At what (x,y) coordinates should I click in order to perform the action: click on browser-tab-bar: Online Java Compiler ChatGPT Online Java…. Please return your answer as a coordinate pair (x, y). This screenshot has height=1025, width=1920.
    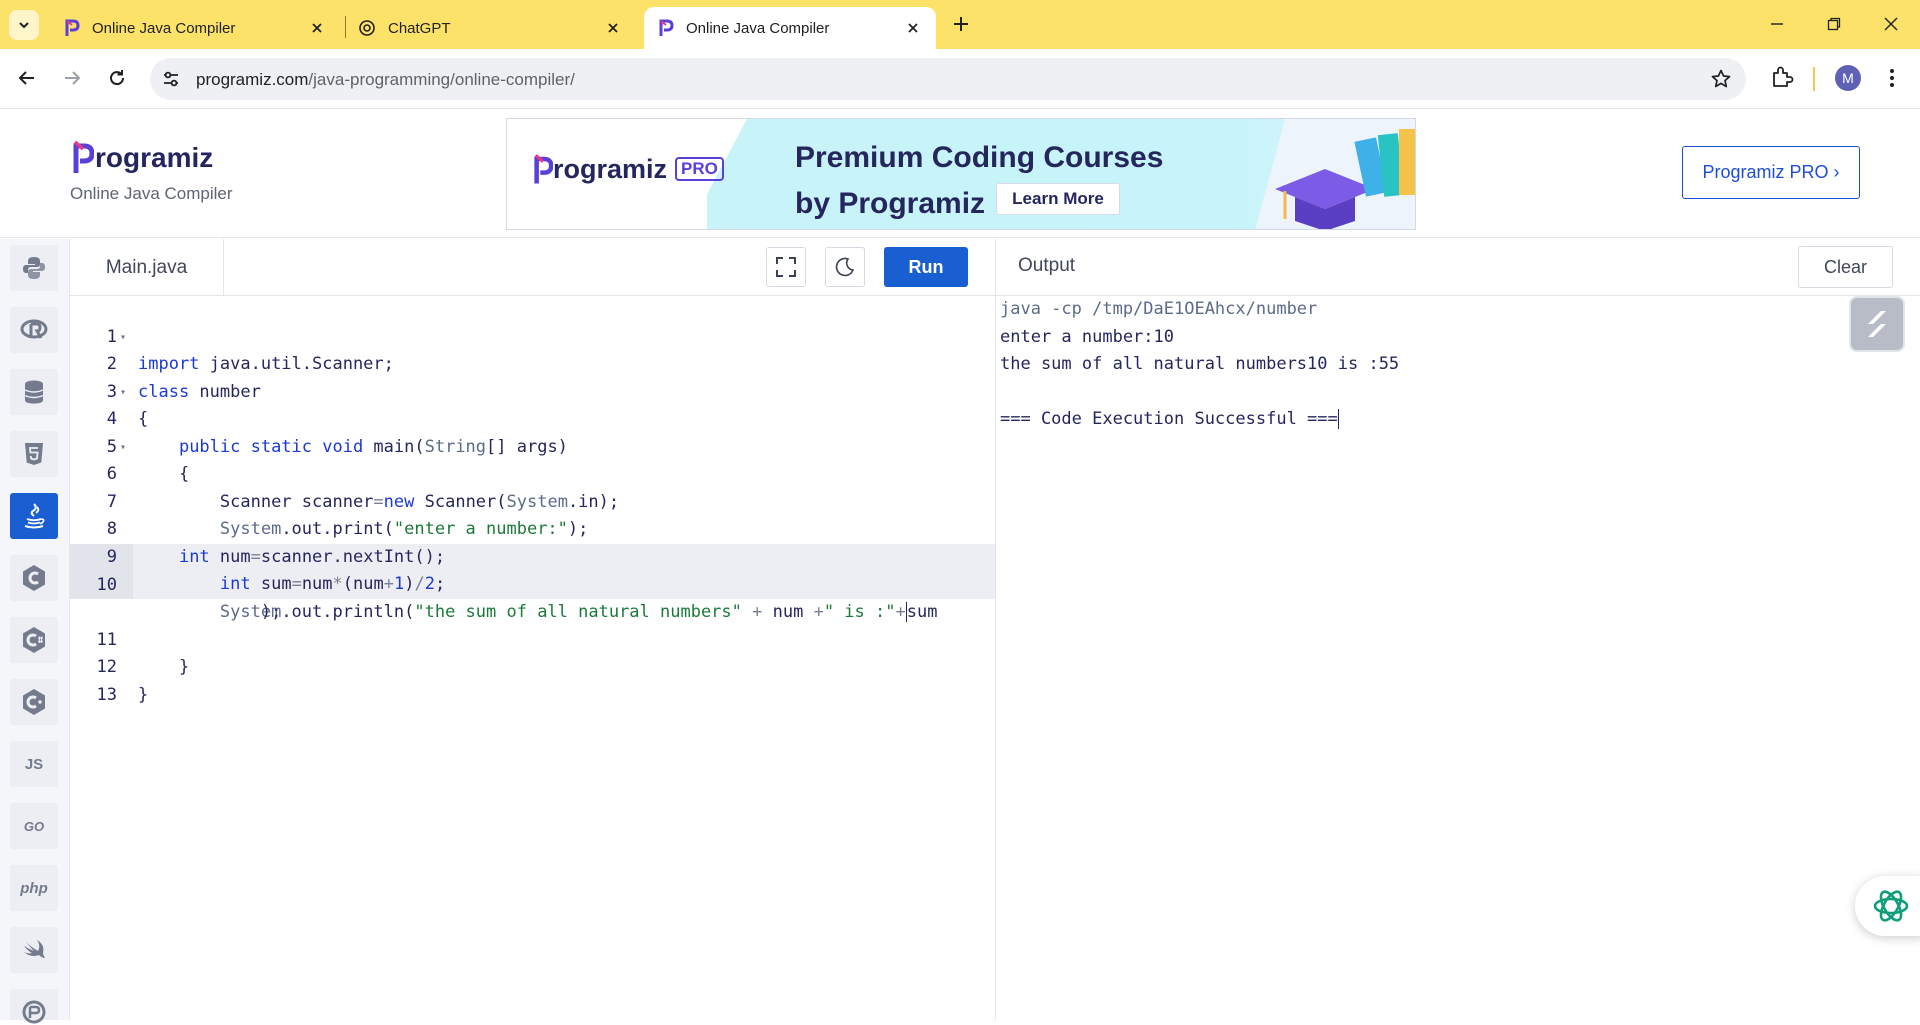
    Looking at the image, I should click on (960, 24).